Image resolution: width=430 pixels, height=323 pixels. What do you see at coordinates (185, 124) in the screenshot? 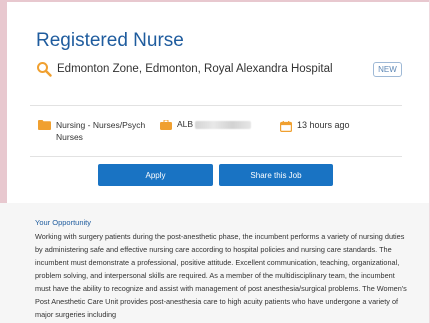
I see `job-id-prefix: ALB` at bounding box center [185, 124].